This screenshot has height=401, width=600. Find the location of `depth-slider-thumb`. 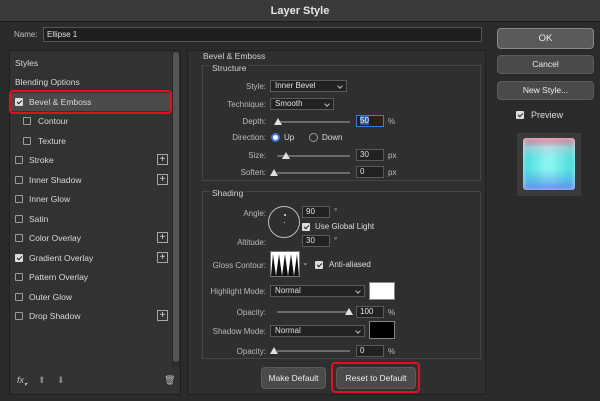

depth-slider-thumb is located at coordinates (278, 121).